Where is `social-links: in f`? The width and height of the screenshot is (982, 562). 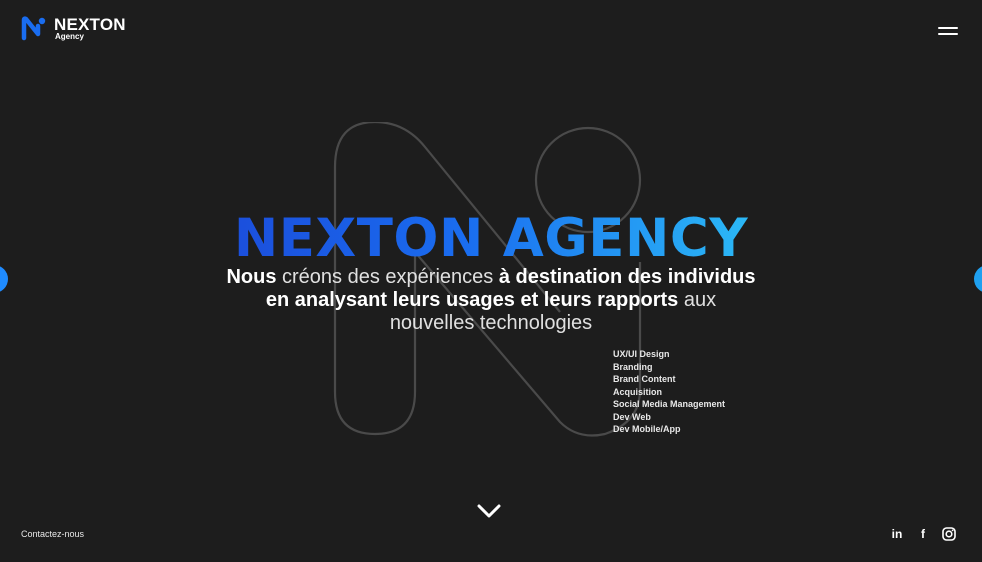
social-links: in f is located at coordinates (923, 534).